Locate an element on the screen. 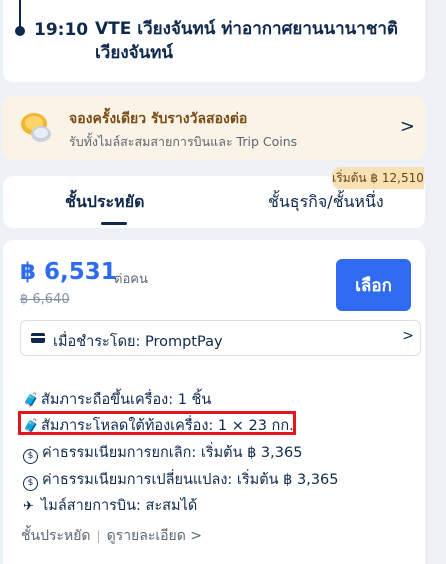 The height and width of the screenshot is (564, 446). details-link: ดูรายละเอียด > is located at coordinates (154, 536).